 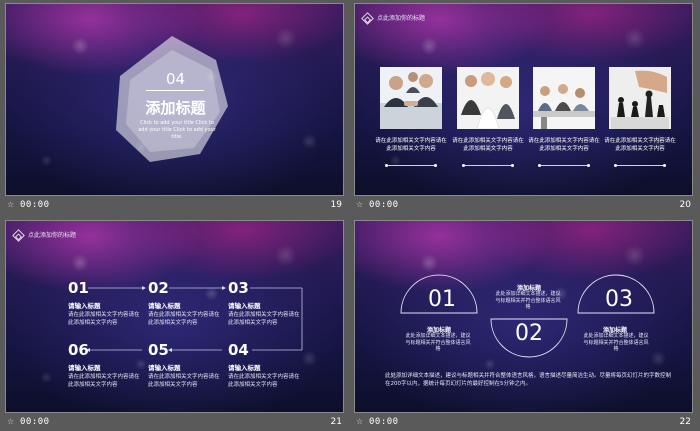 What do you see at coordinates (238, 350) in the screenshot?
I see `step-number: 04` at bounding box center [238, 350].